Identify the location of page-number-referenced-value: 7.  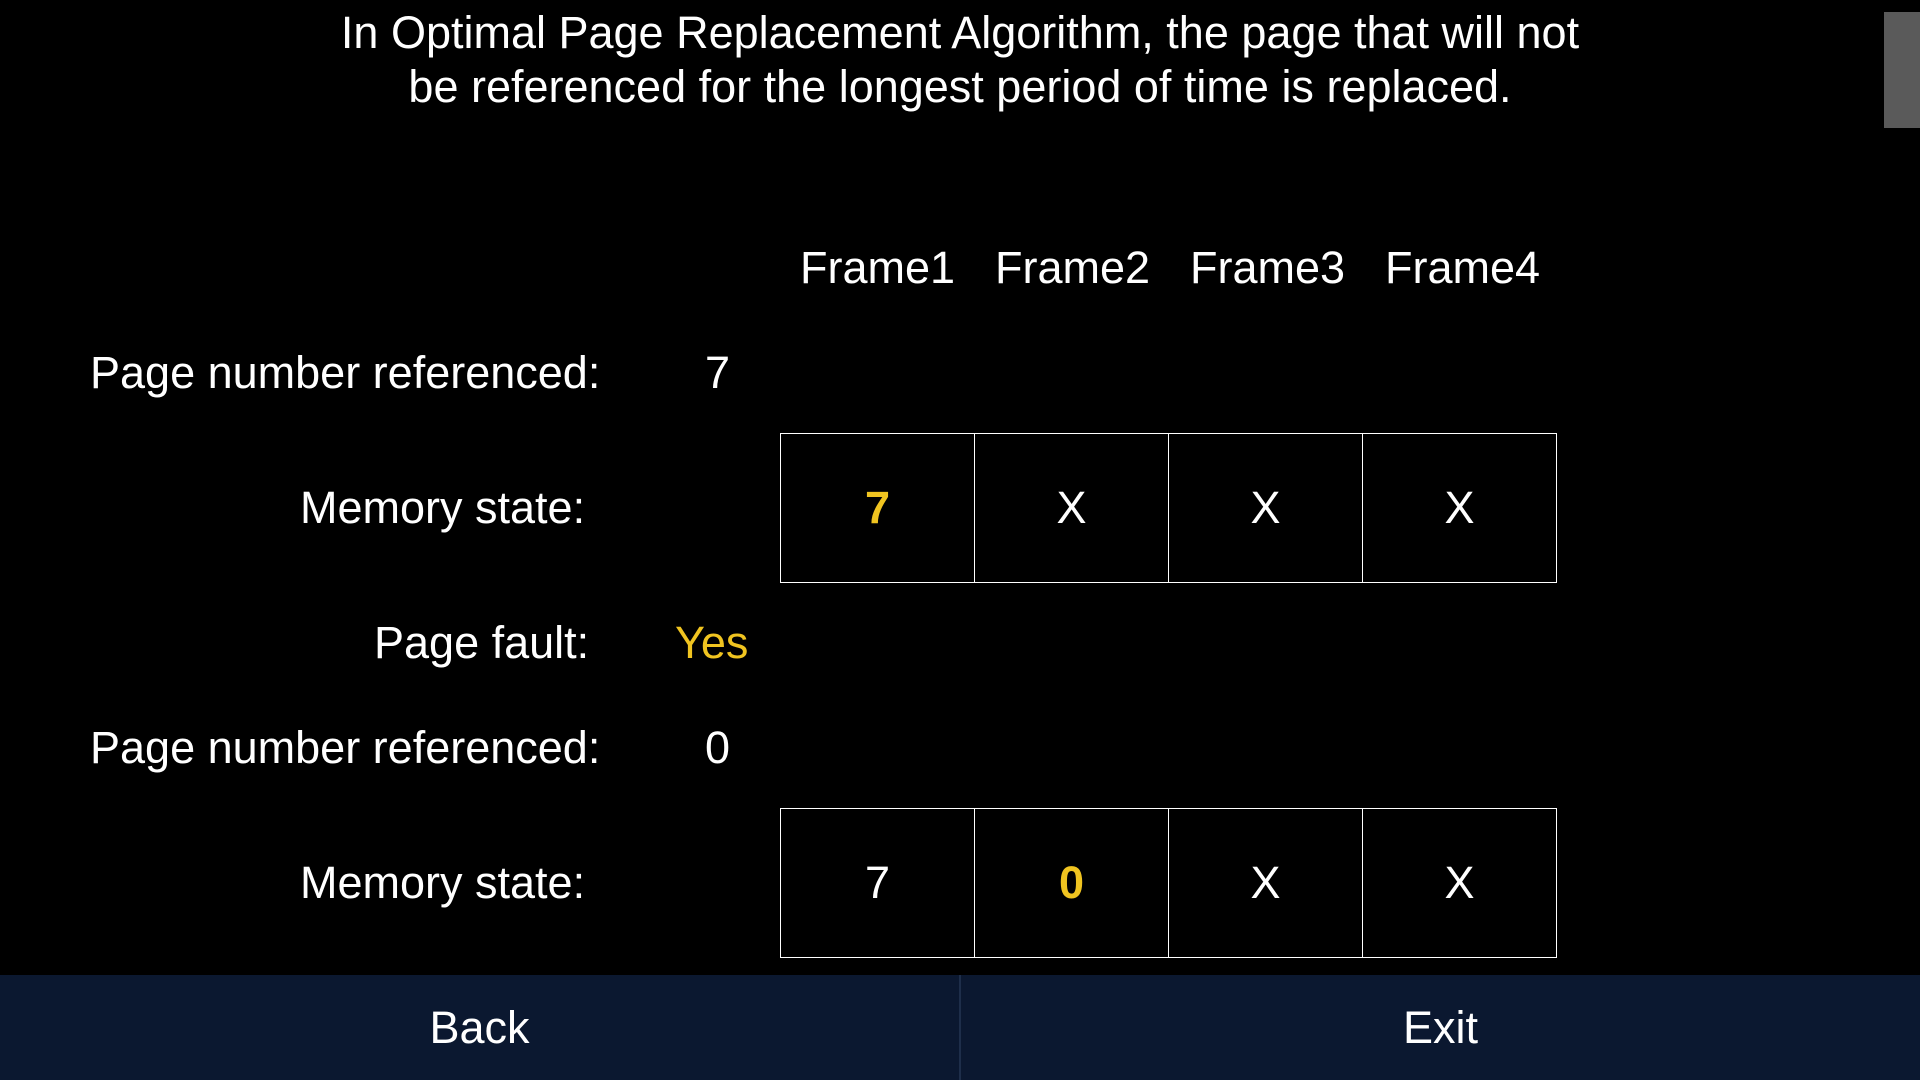
(718, 372).